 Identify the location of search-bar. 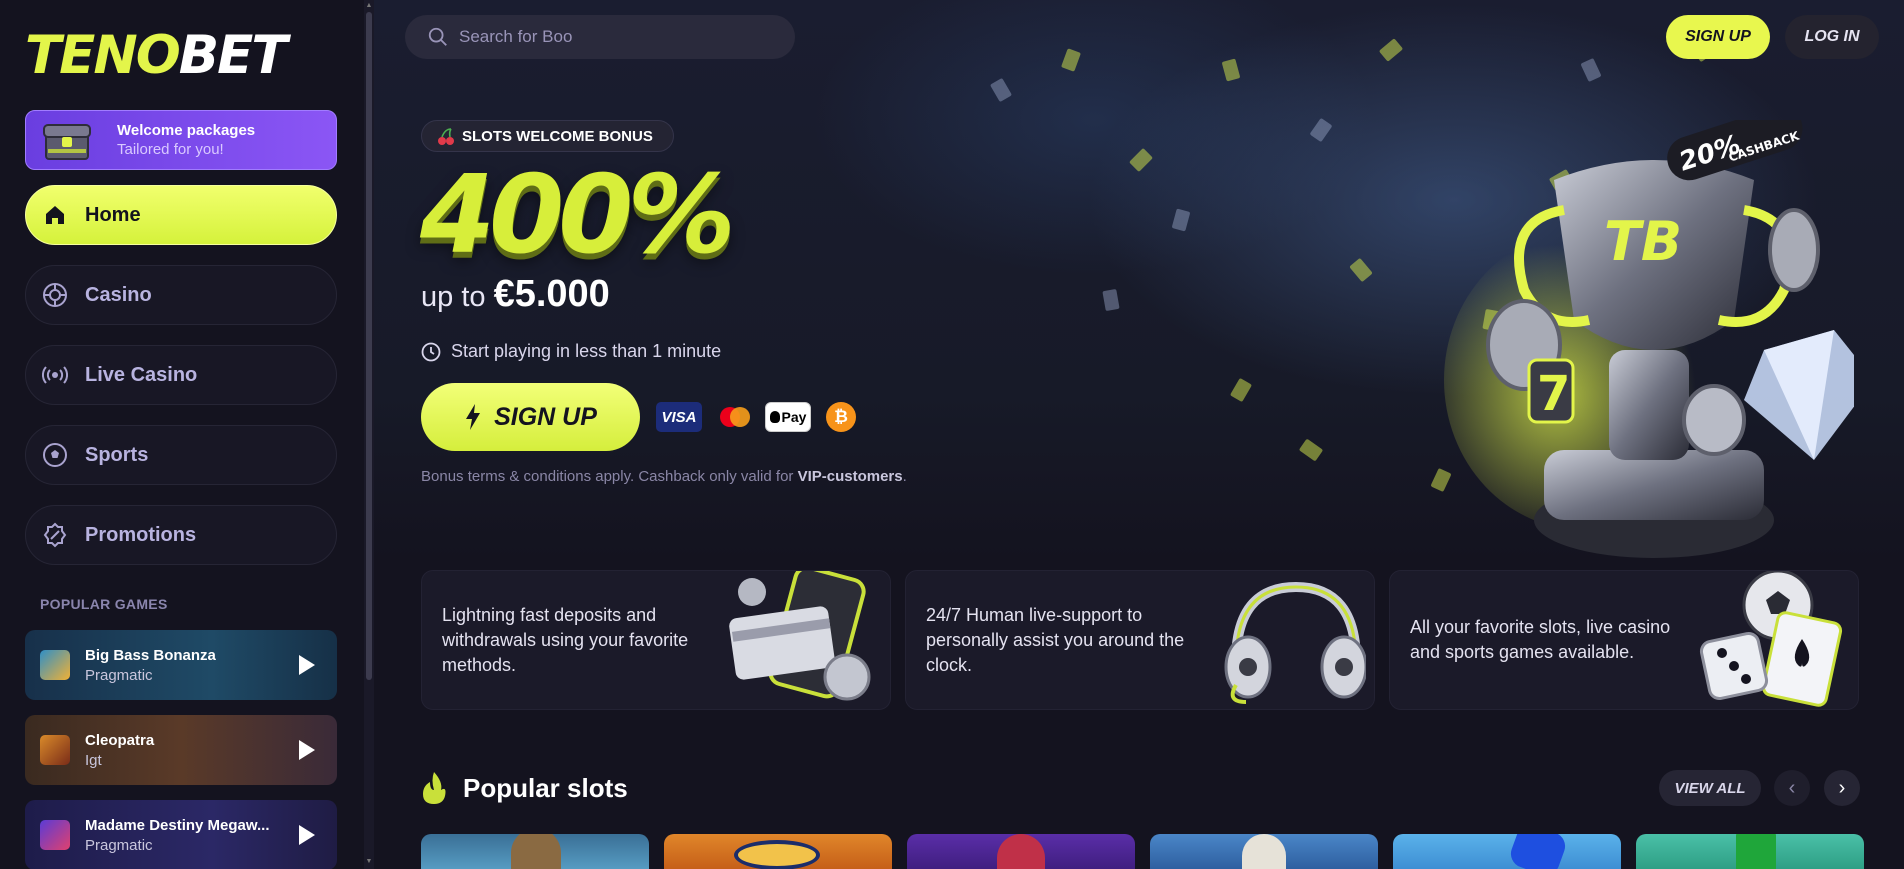
(600, 37).